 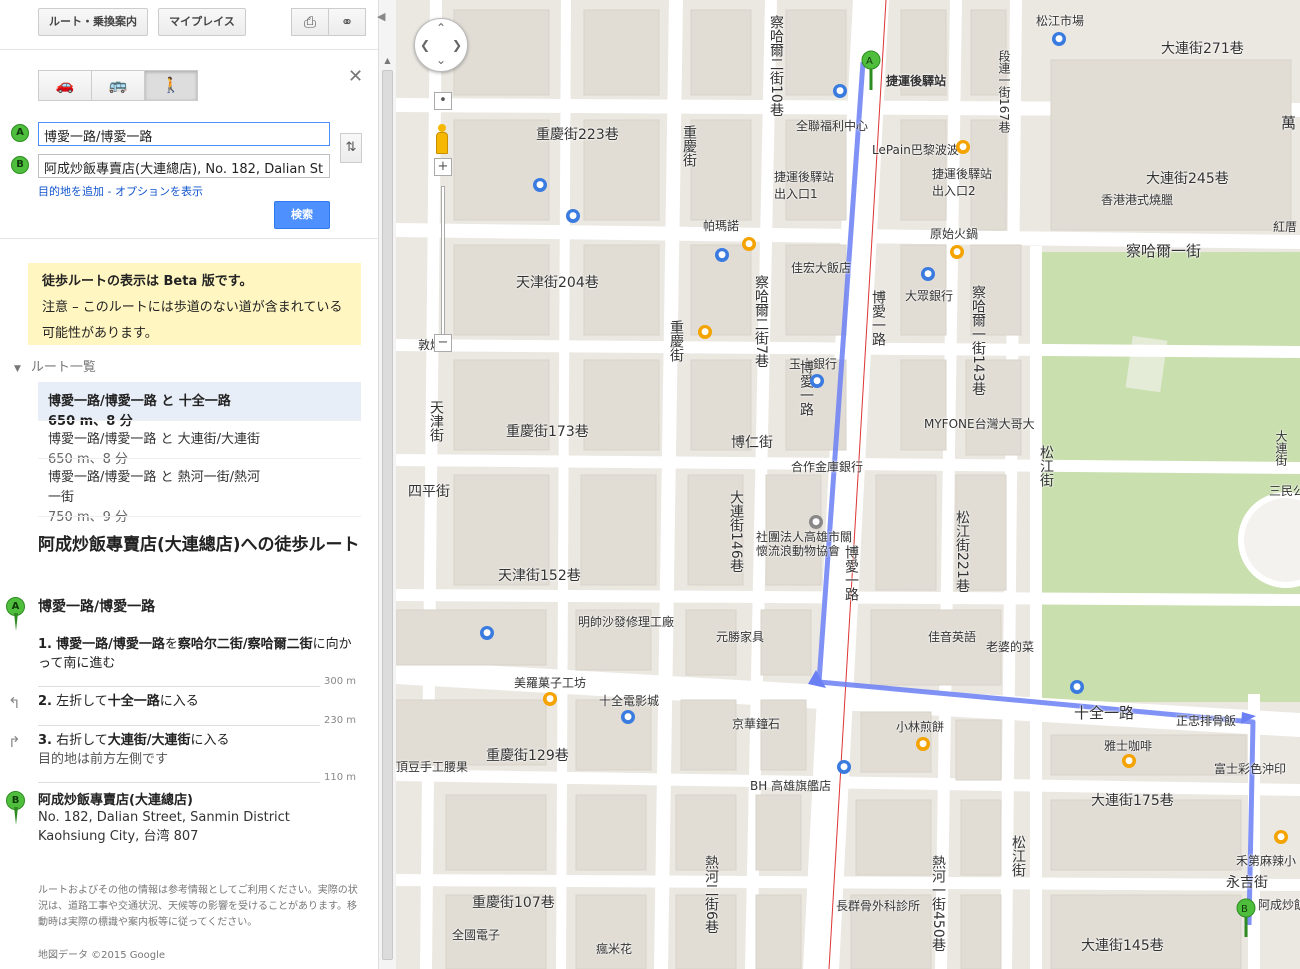 I want to click on map-label: 大眾銀行, so click(x=929, y=296).